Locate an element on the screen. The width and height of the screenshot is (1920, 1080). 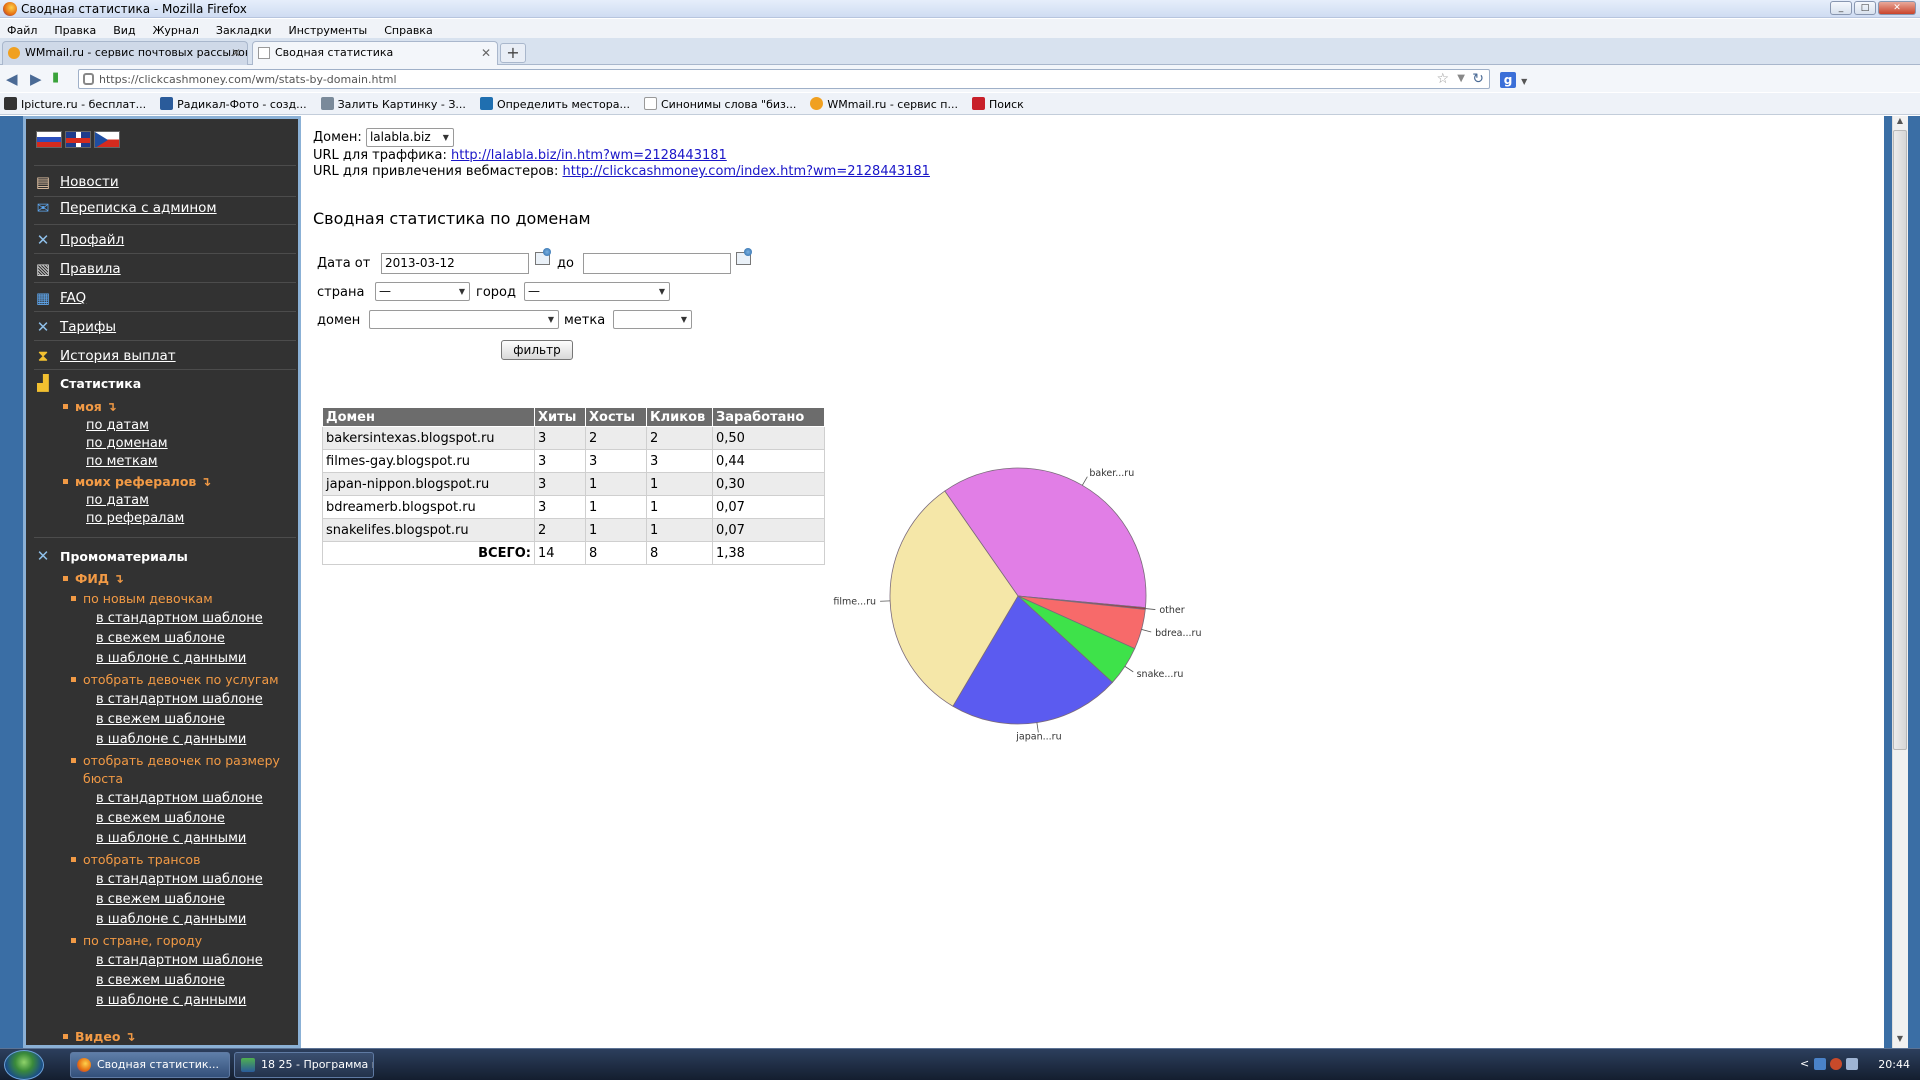
maximize-button: □ is located at coordinates (1865, 8).